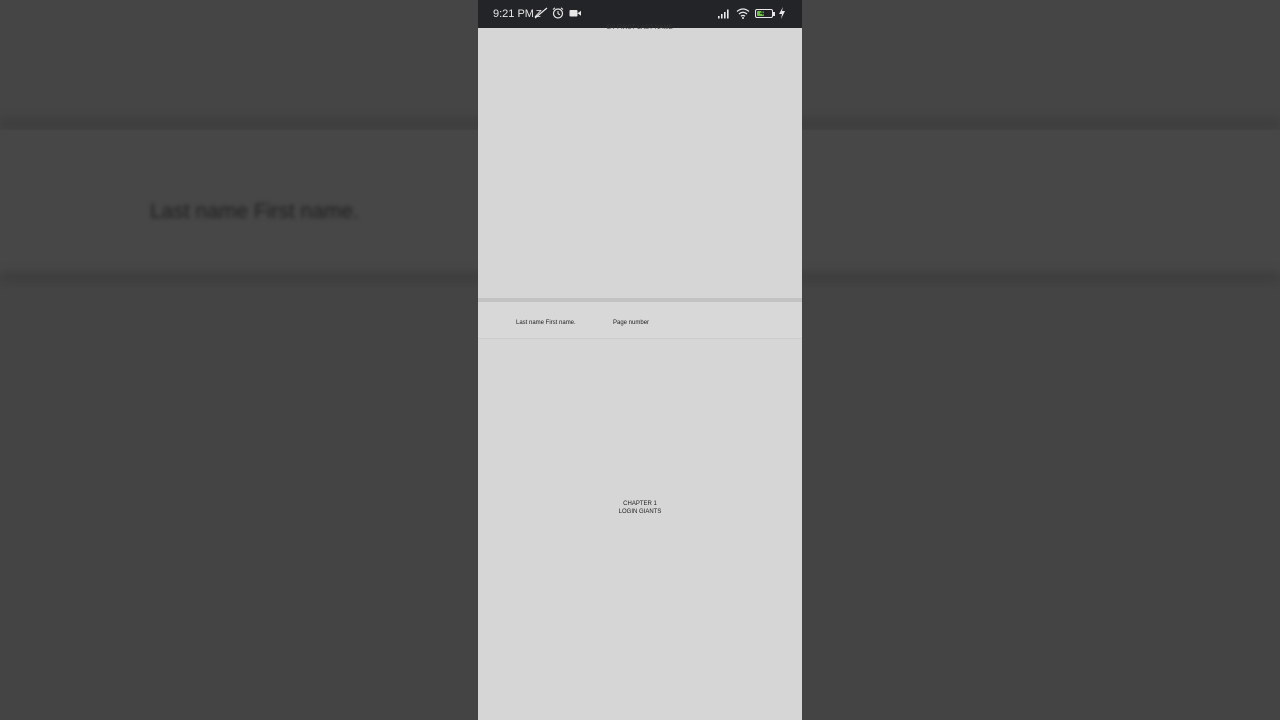 The height and width of the screenshot is (720, 1280). What do you see at coordinates (640, 504) in the screenshot?
I see `chapter-number: CHAPTER 1` at bounding box center [640, 504].